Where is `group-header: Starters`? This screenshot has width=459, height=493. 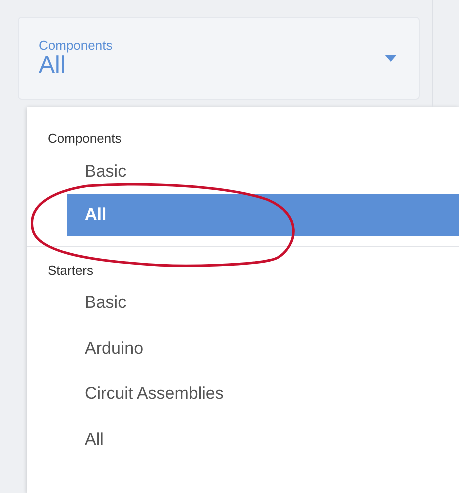 group-header: Starters is located at coordinates (70, 271).